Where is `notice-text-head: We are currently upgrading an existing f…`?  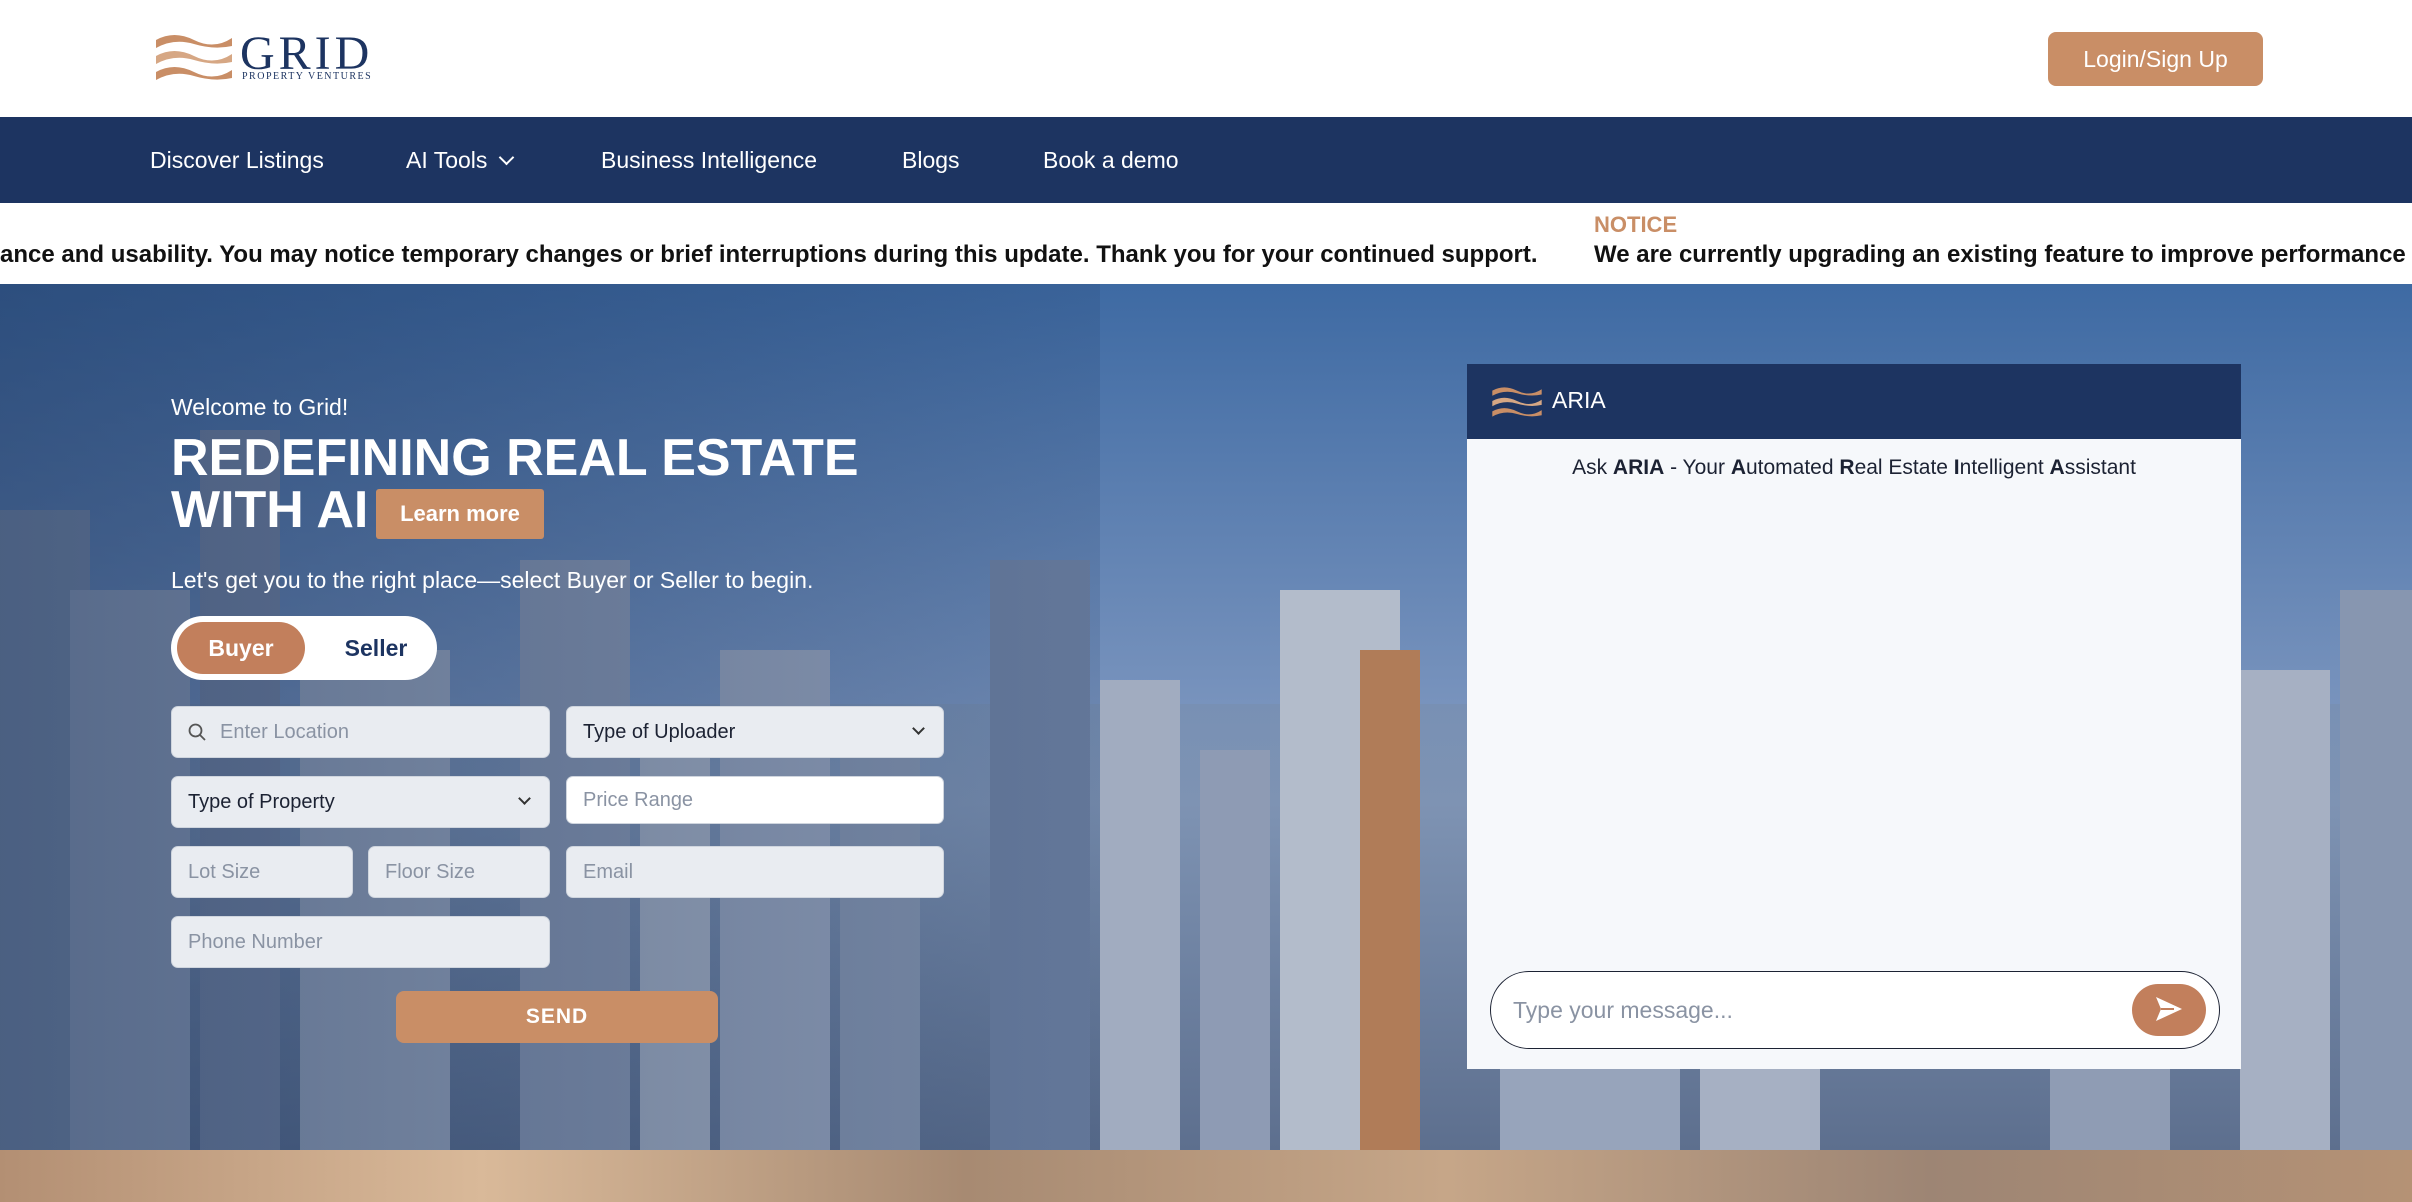 notice-text-head: We are currently upgrading an existing f… is located at coordinates (2003, 254).